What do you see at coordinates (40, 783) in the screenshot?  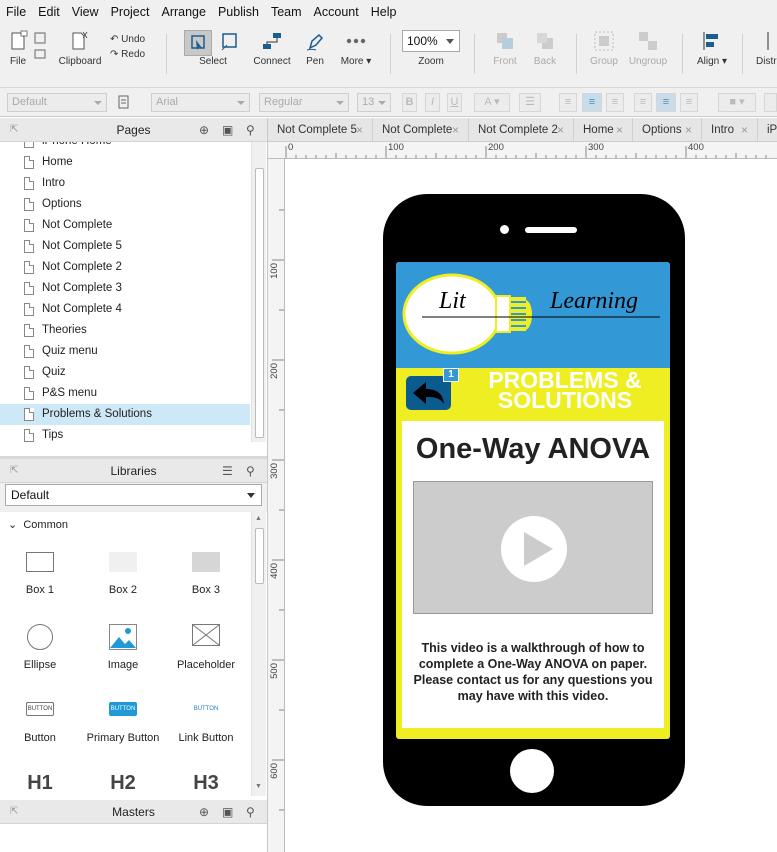 I see `widget-h1: H1` at bounding box center [40, 783].